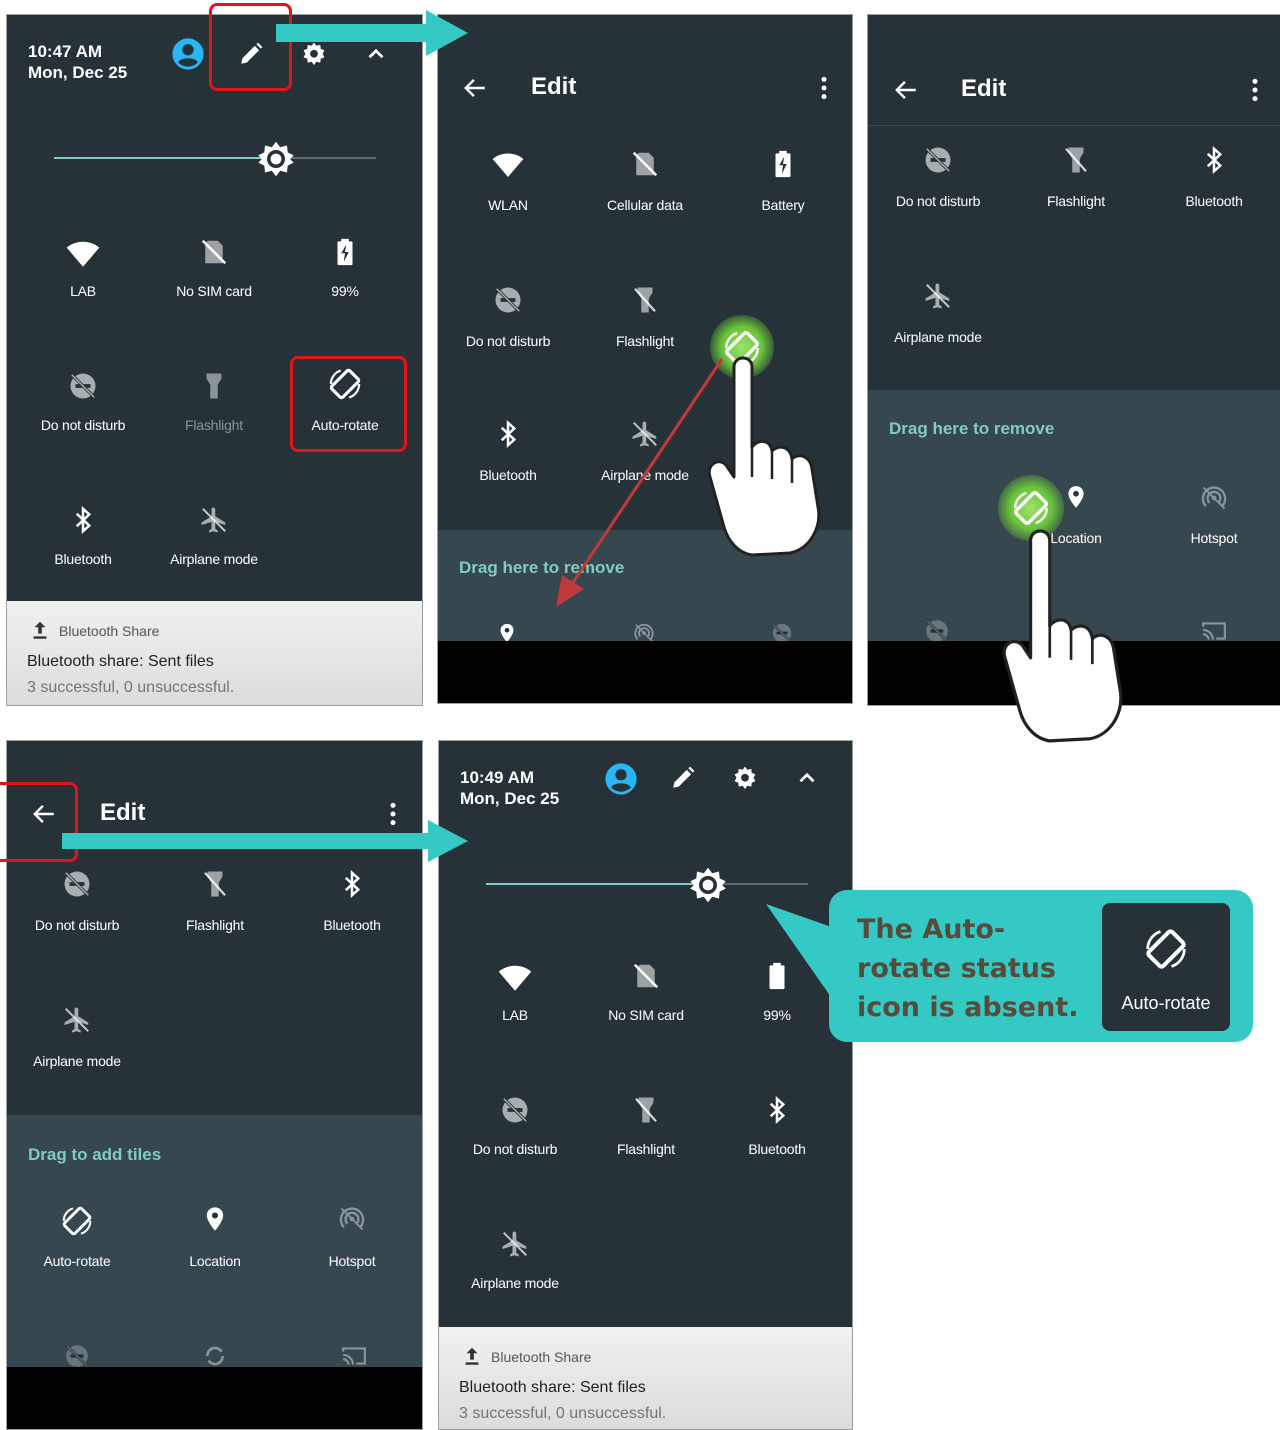 Image resolution: width=1280 pixels, height=1430 pixels. I want to click on callout-tile-label: Auto-rotate, so click(1166, 1003).